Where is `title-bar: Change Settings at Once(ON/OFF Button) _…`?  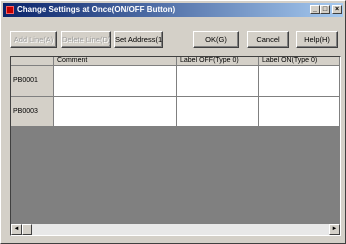 title-bar: Change Settings at Once(ON/OFF Button) _… is located at coordinates (173, 10).